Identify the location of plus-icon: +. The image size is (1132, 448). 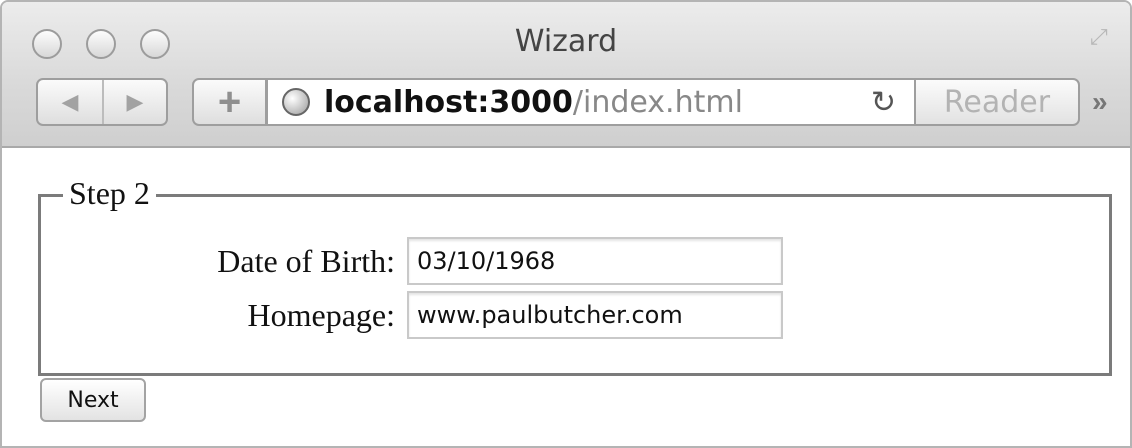
(229, 101).